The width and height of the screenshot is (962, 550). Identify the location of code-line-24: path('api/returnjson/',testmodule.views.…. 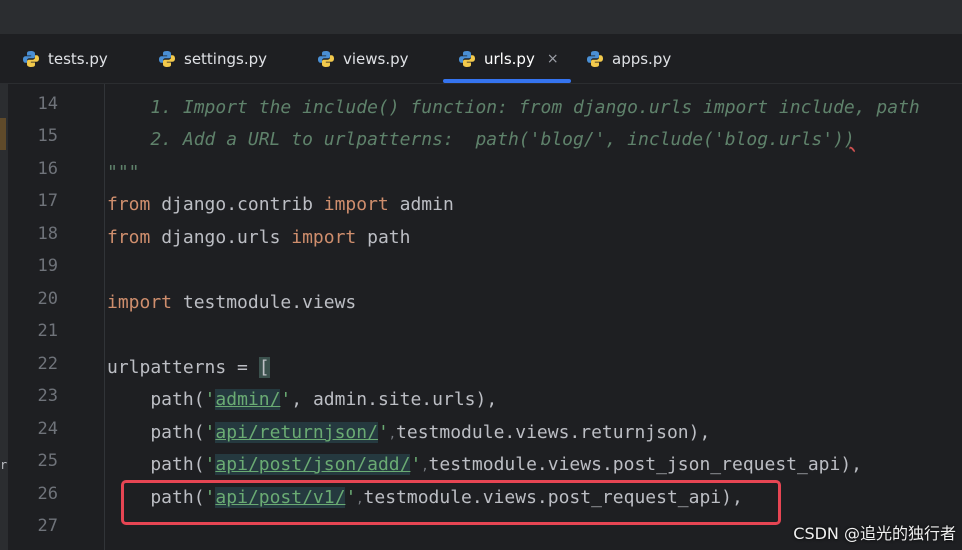
(408, 433).